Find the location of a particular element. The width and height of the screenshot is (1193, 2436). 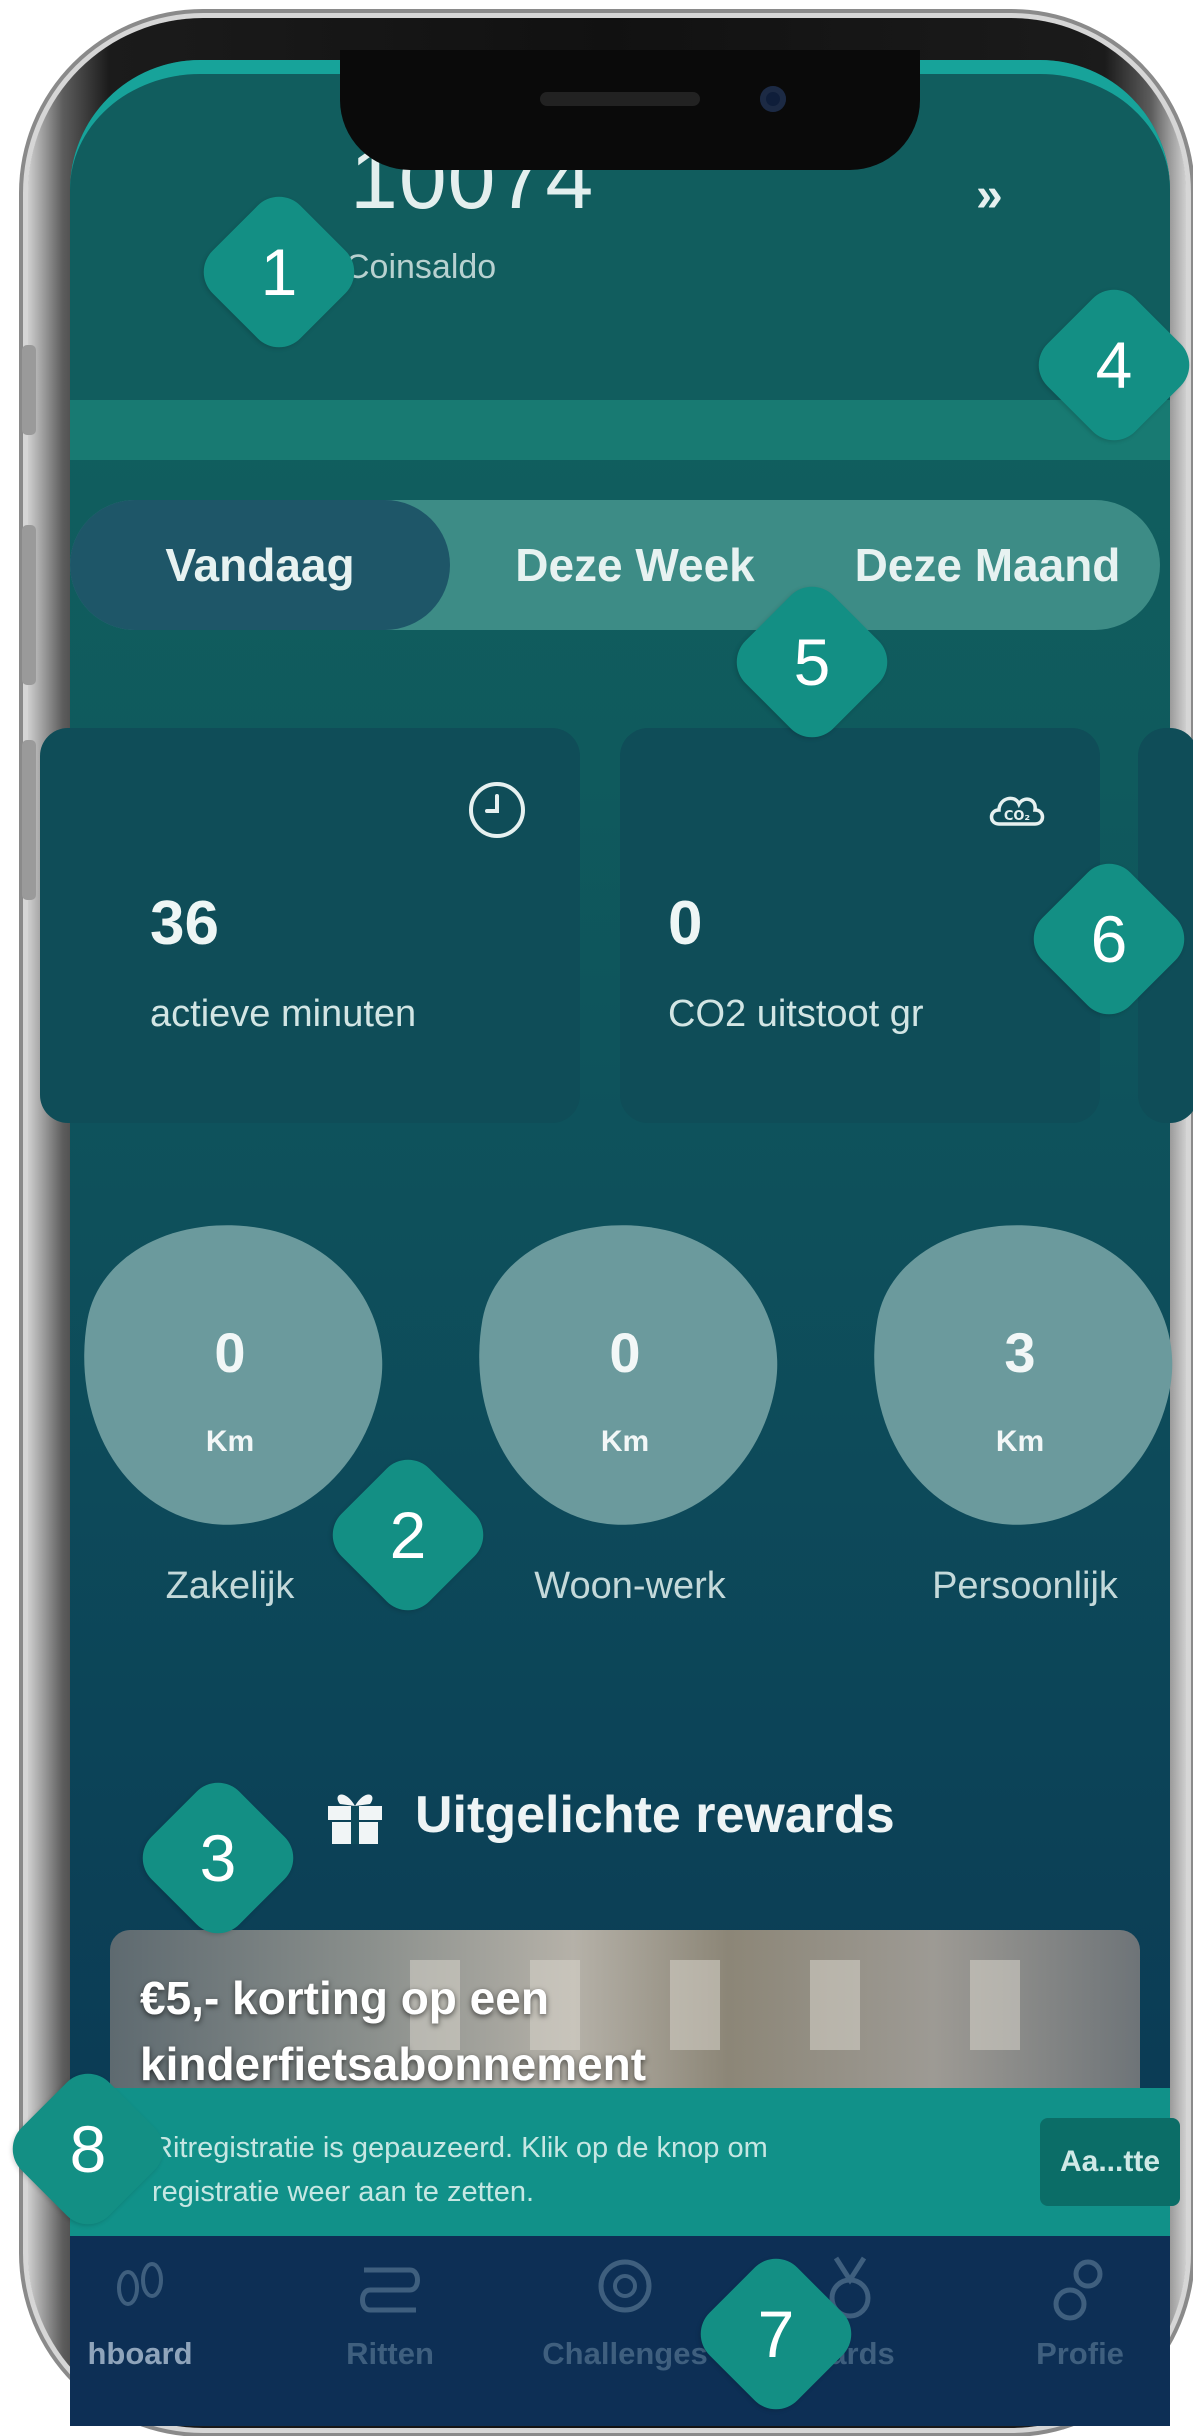

distance-label-persoonlijk: Persoonlijk is located at coordinates (1025, 1586).